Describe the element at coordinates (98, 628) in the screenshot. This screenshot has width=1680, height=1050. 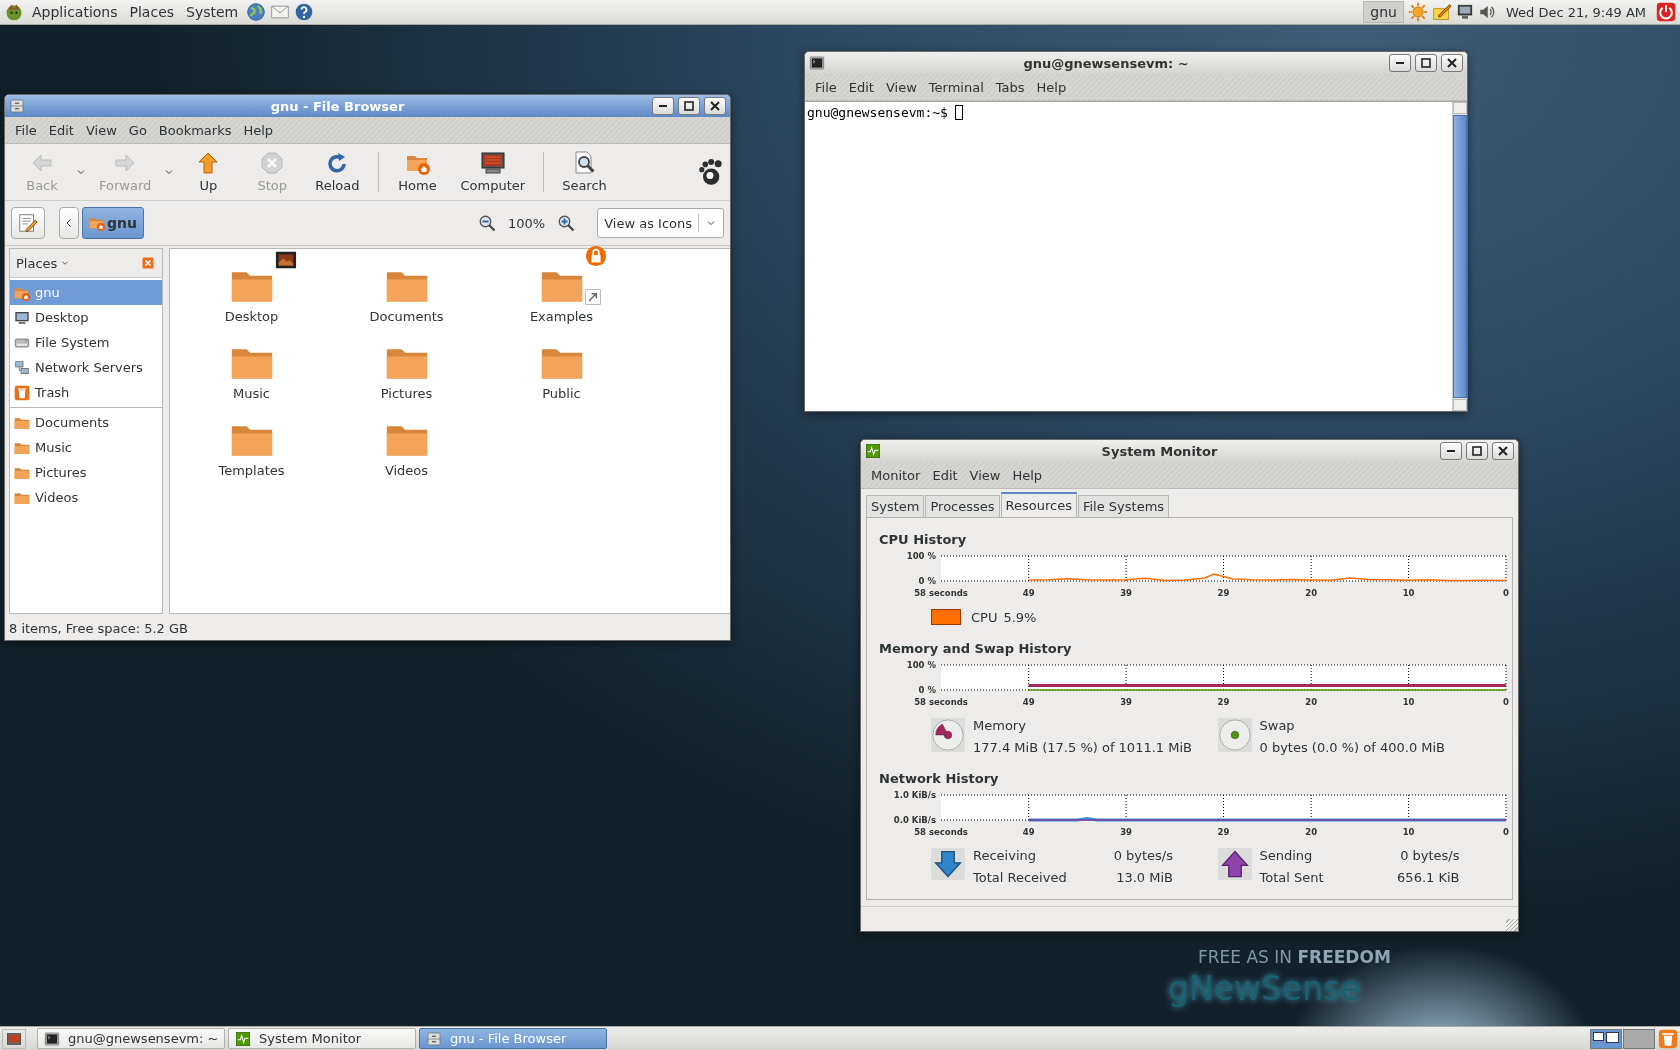
I see `status-text: 8 items, Free space: 5.2 GB` at that location.